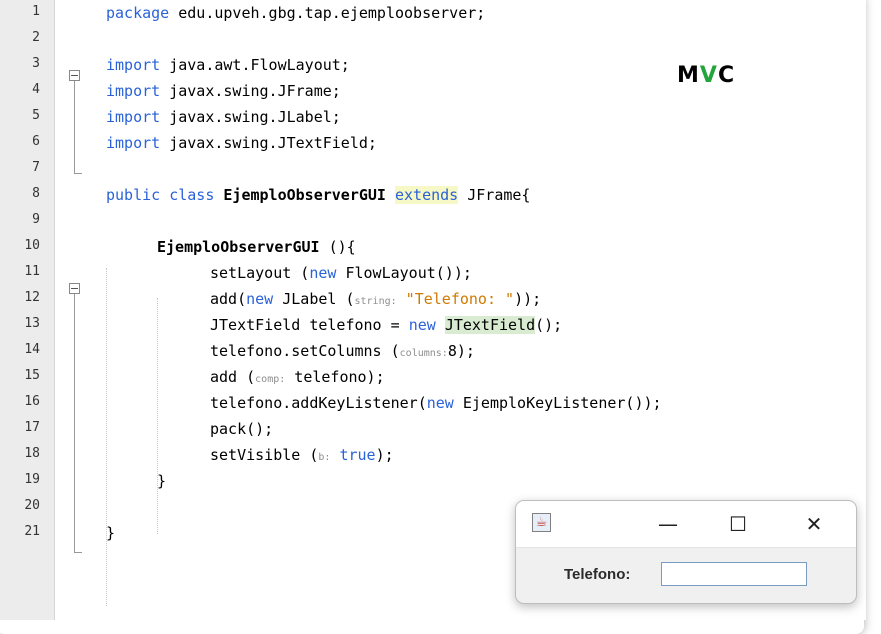  I want to click on minimize-button: —, so click(668, 524).